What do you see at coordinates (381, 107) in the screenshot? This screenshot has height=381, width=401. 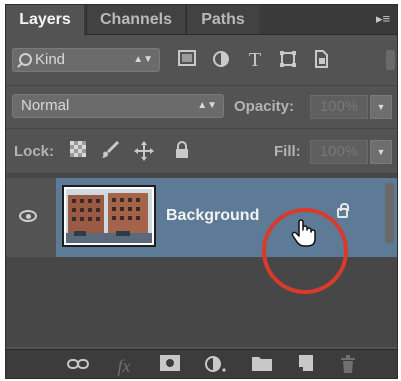 I see `opacity-dropdown-icon: ▼` at bounding box center [381, 107].